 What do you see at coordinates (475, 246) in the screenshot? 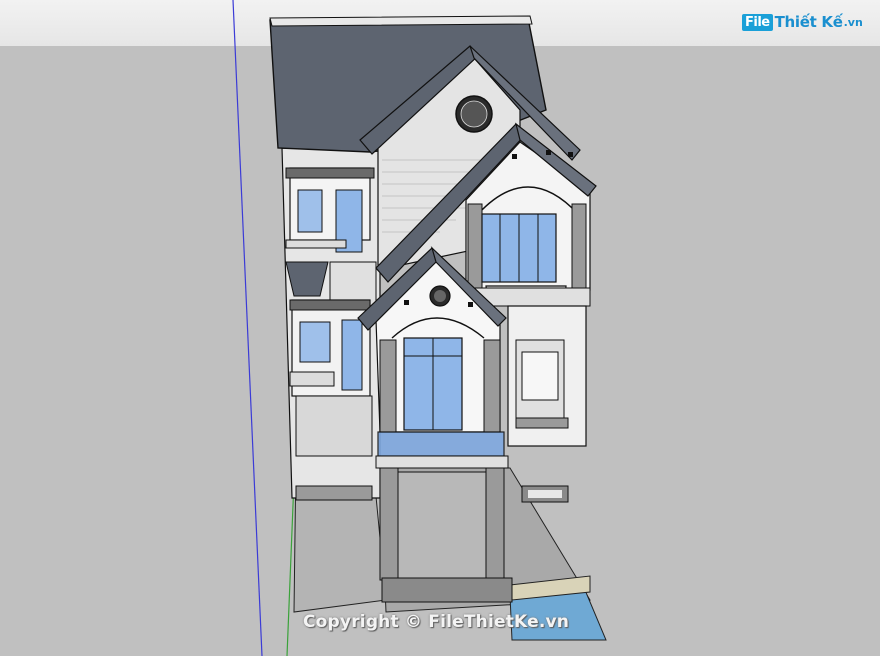
I see `mid-column-left` at bounding box center [475, 246].